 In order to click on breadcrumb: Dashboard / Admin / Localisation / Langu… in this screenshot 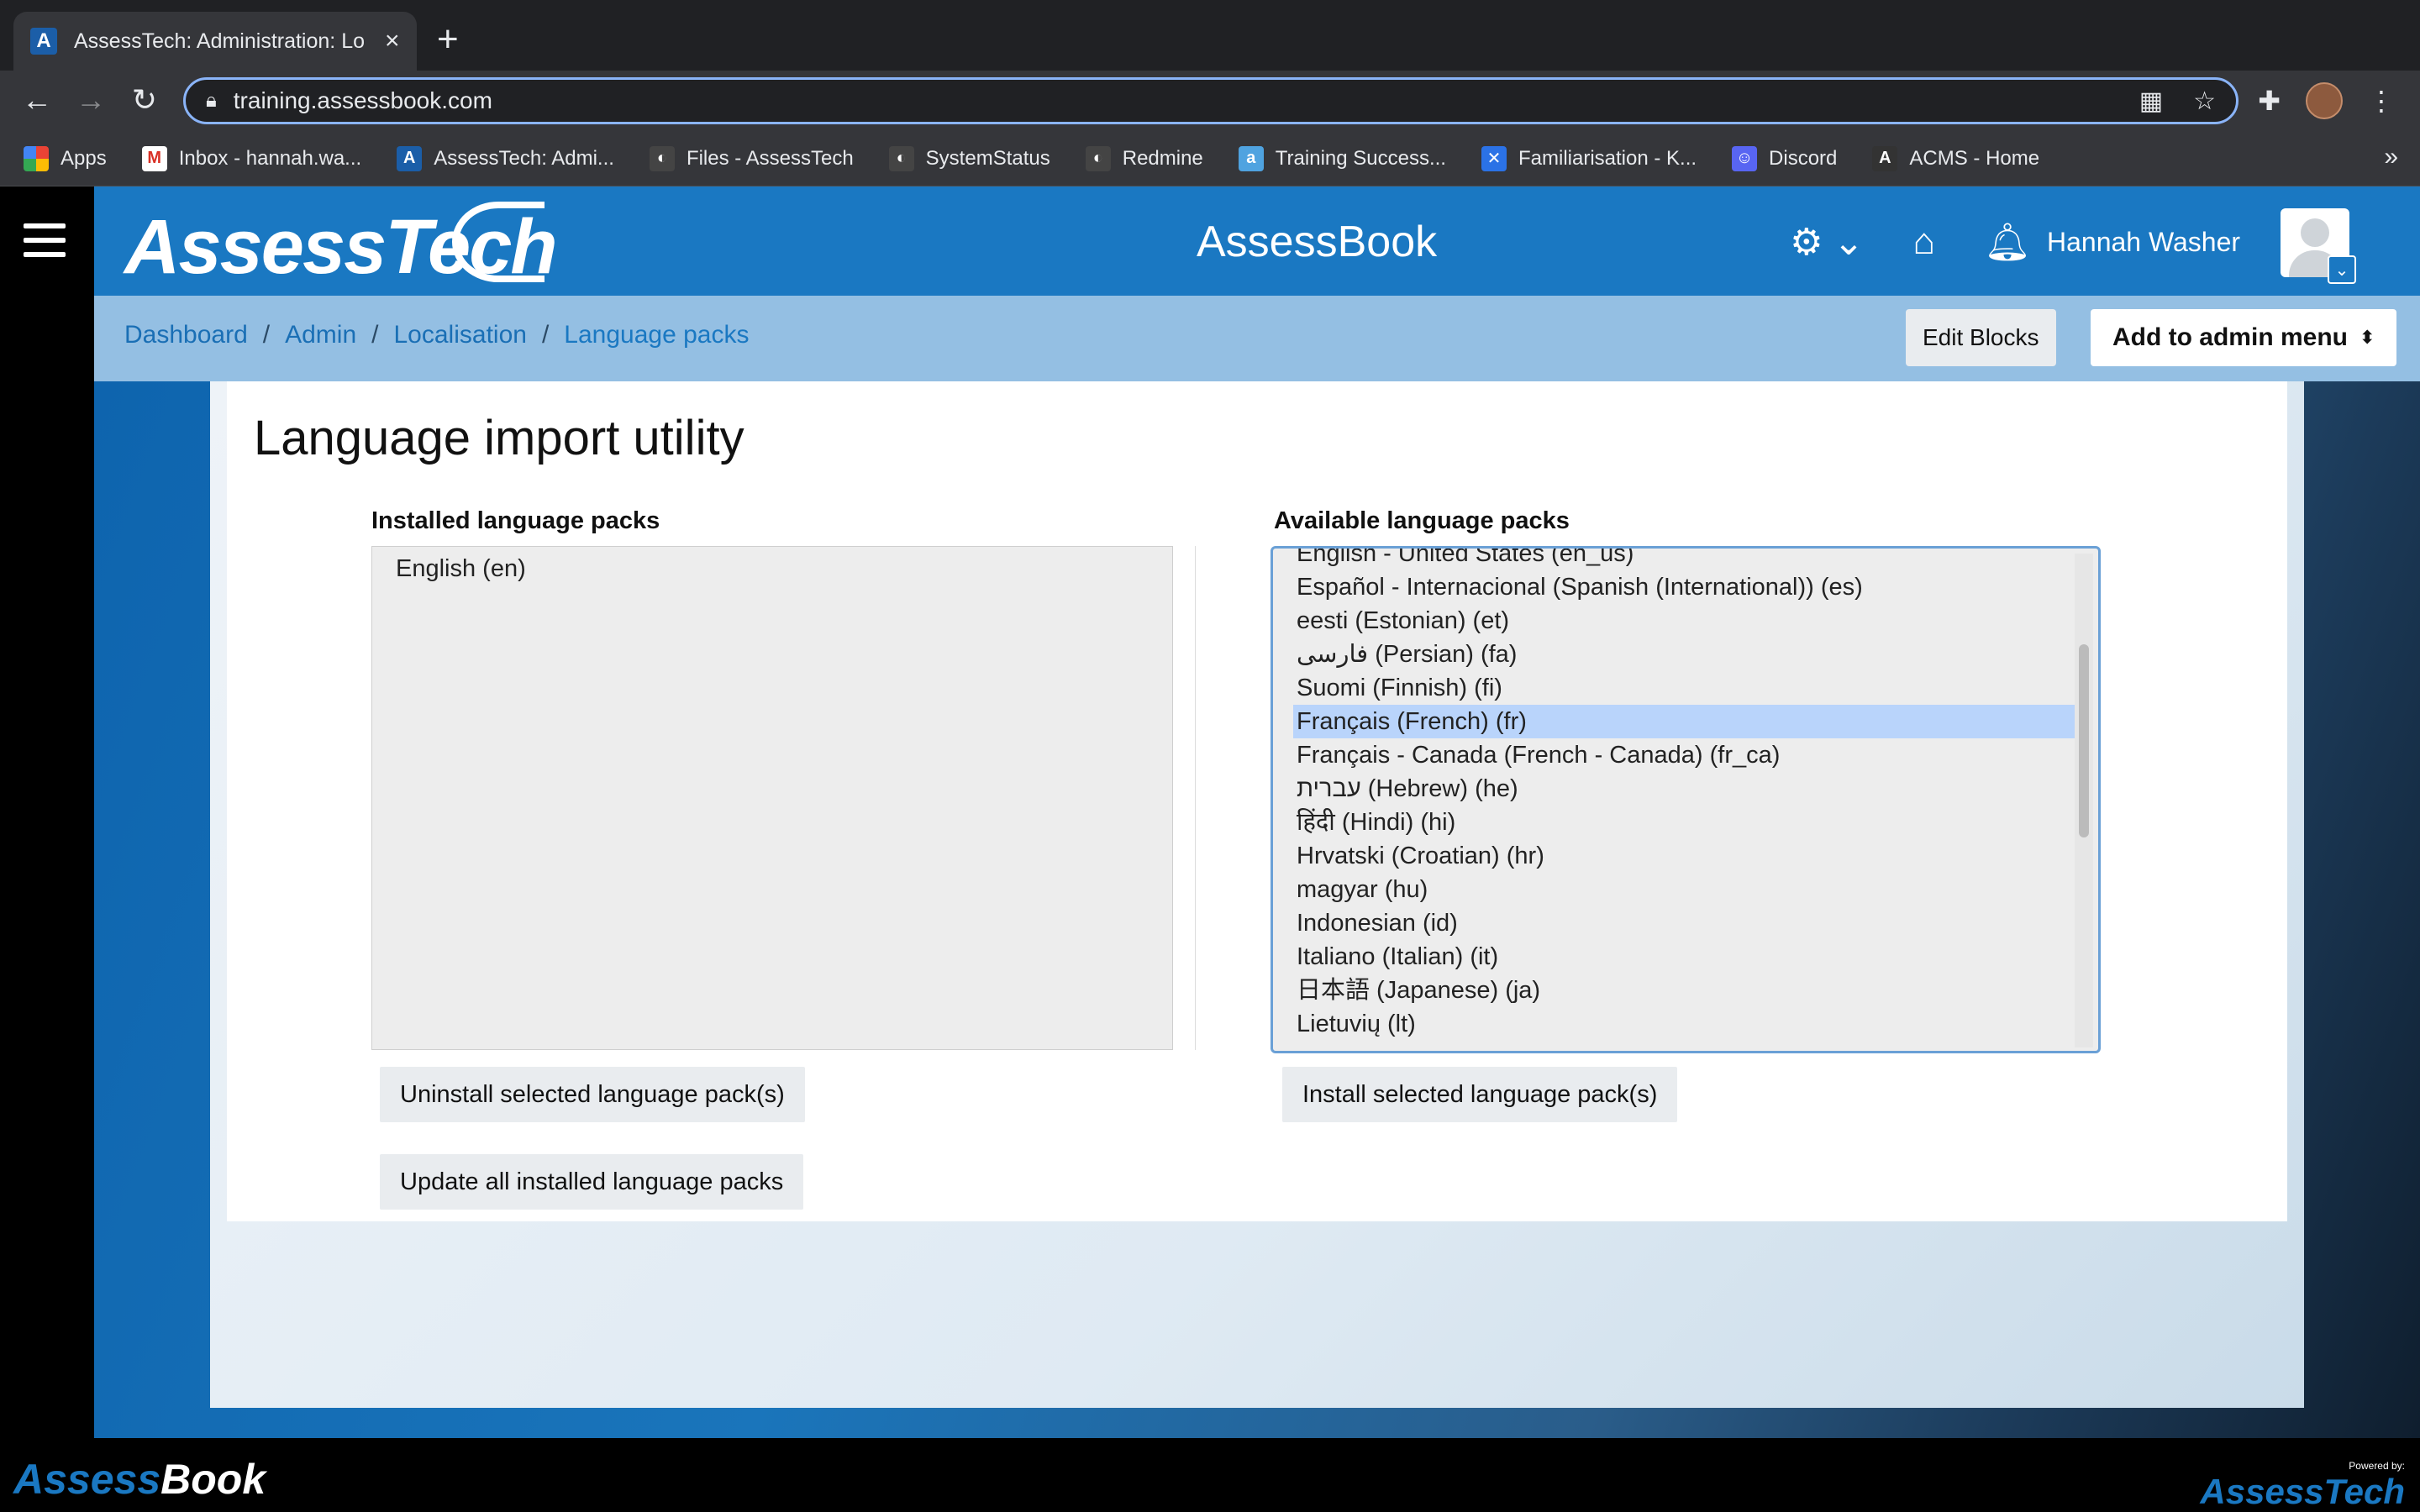, I will do `click(436, 335)`.